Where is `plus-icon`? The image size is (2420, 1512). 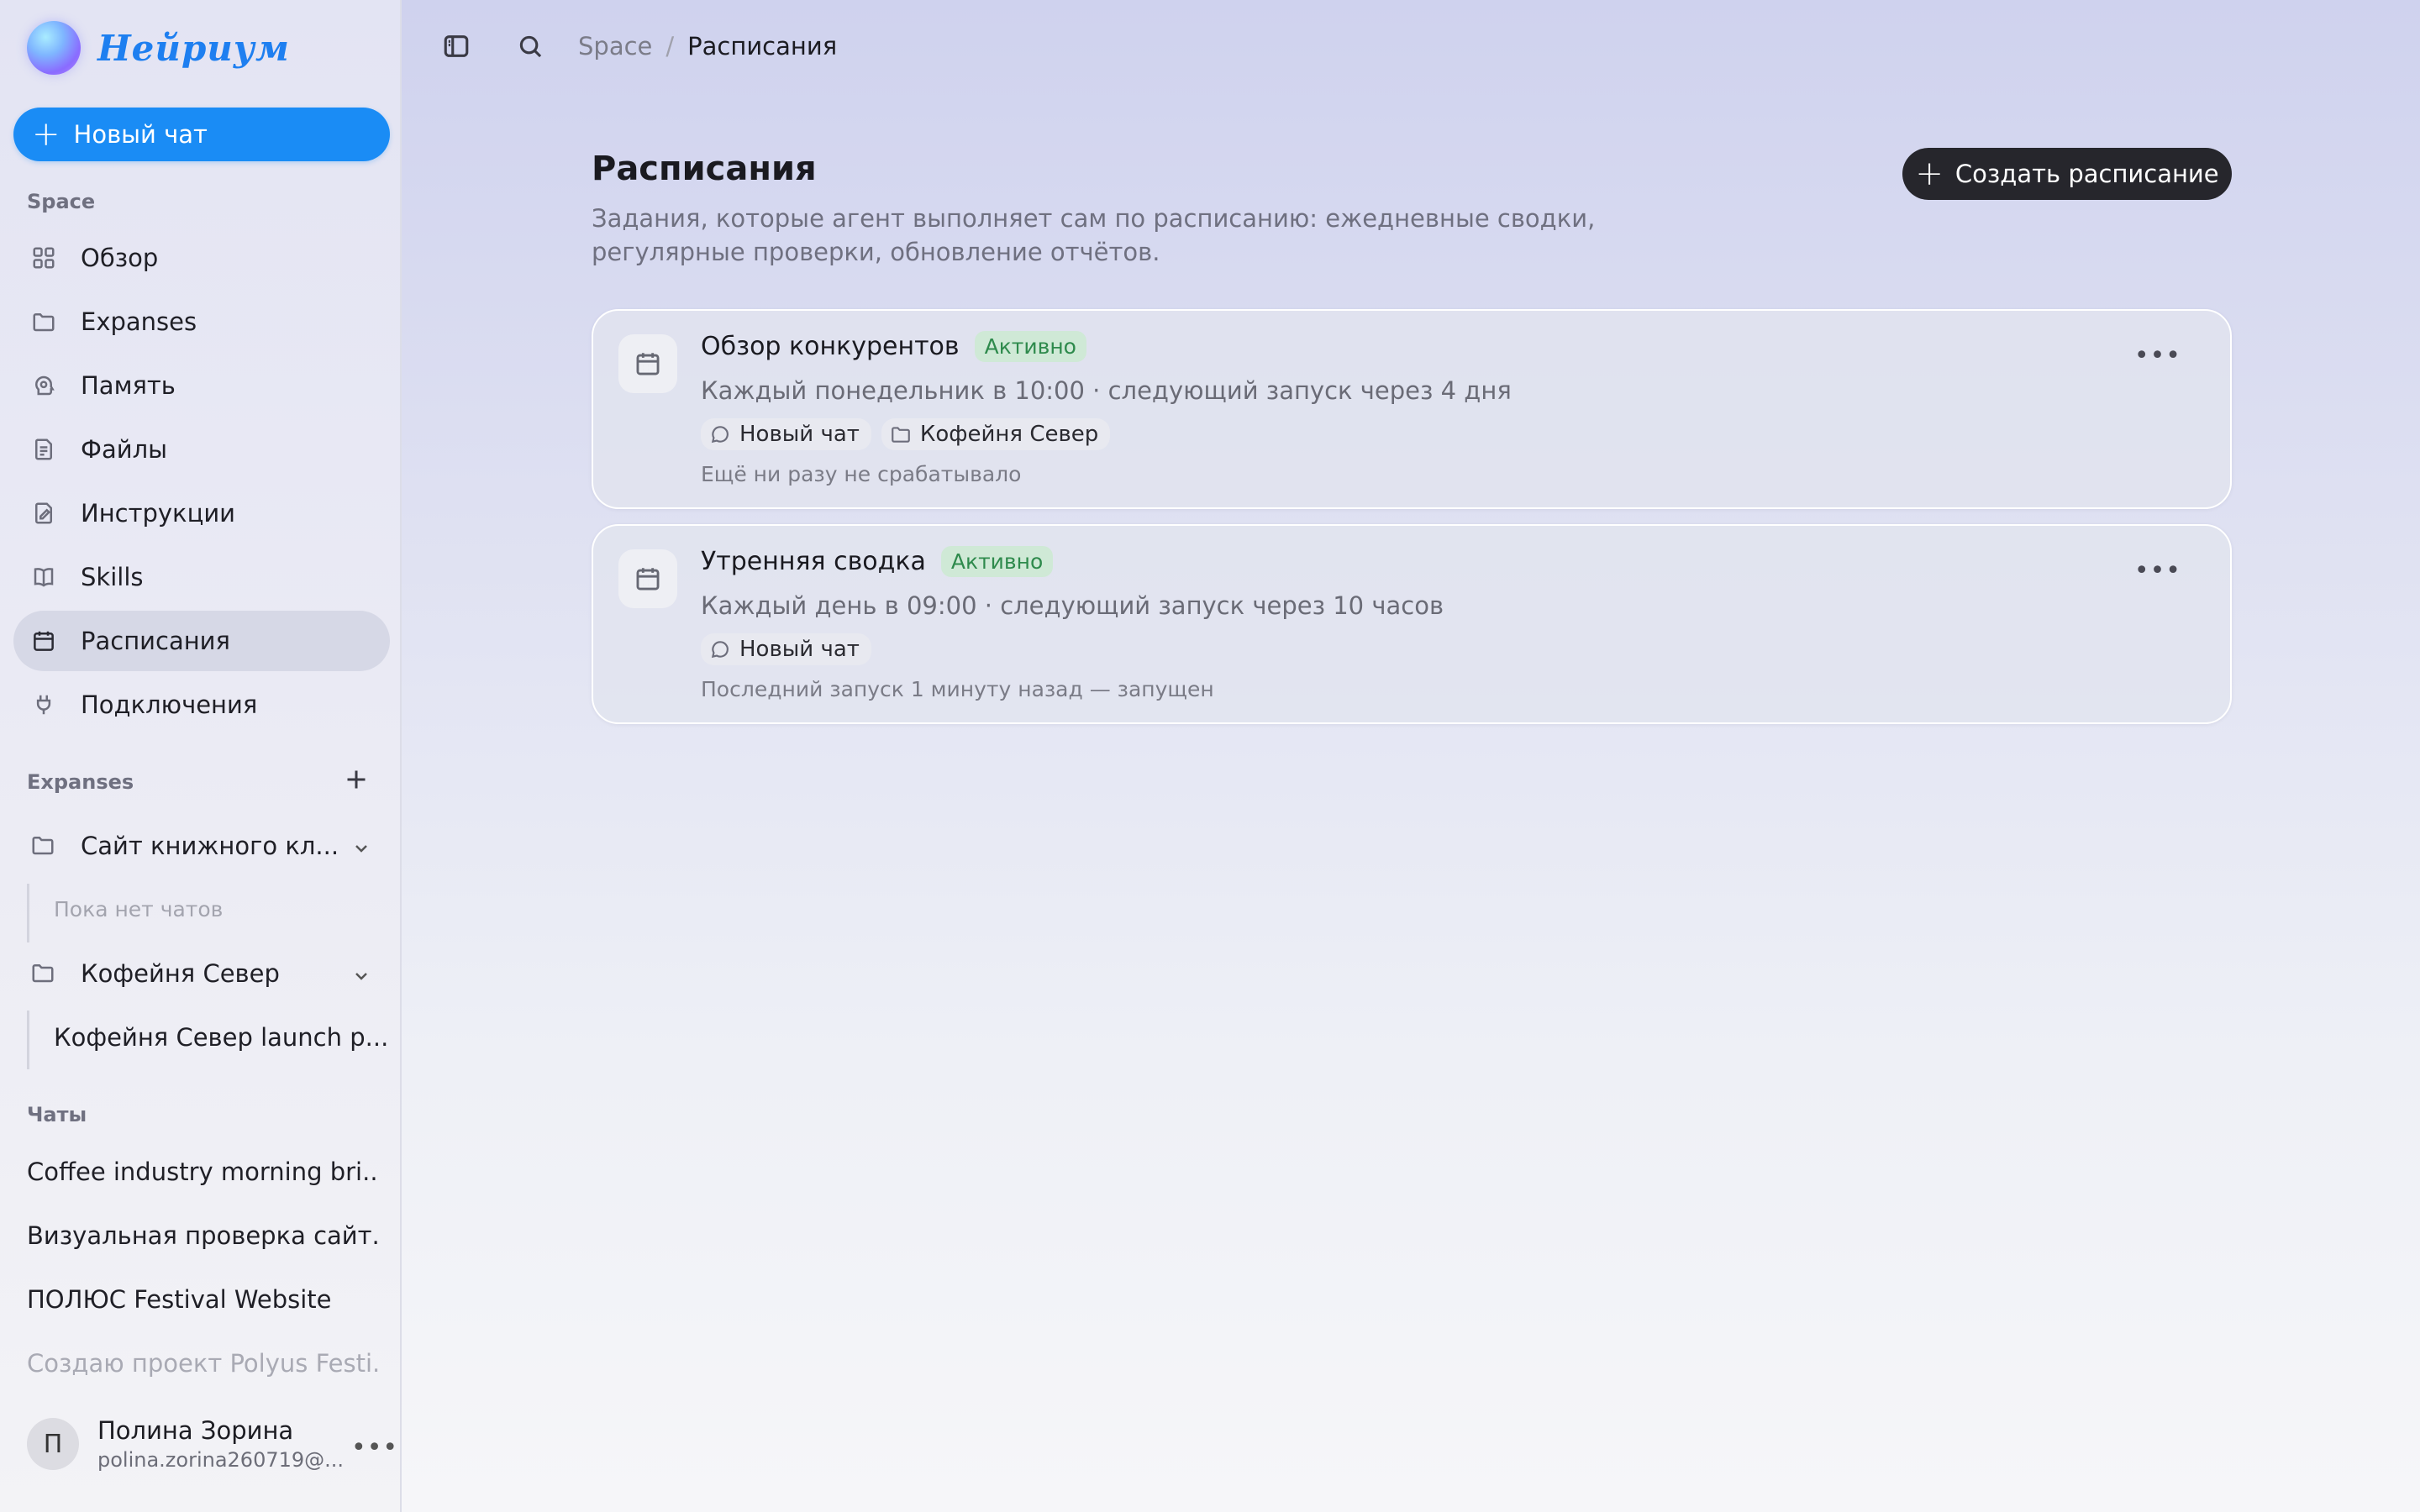
plus-icon is located at coordinates (356, 779).